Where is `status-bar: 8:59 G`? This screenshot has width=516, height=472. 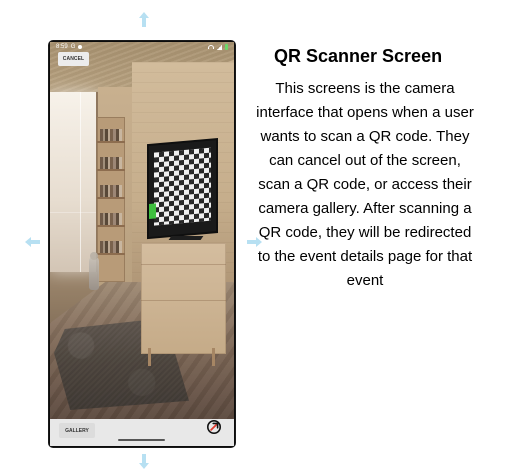
status-bar: 8:59 G is located at coordinates (142, 47).